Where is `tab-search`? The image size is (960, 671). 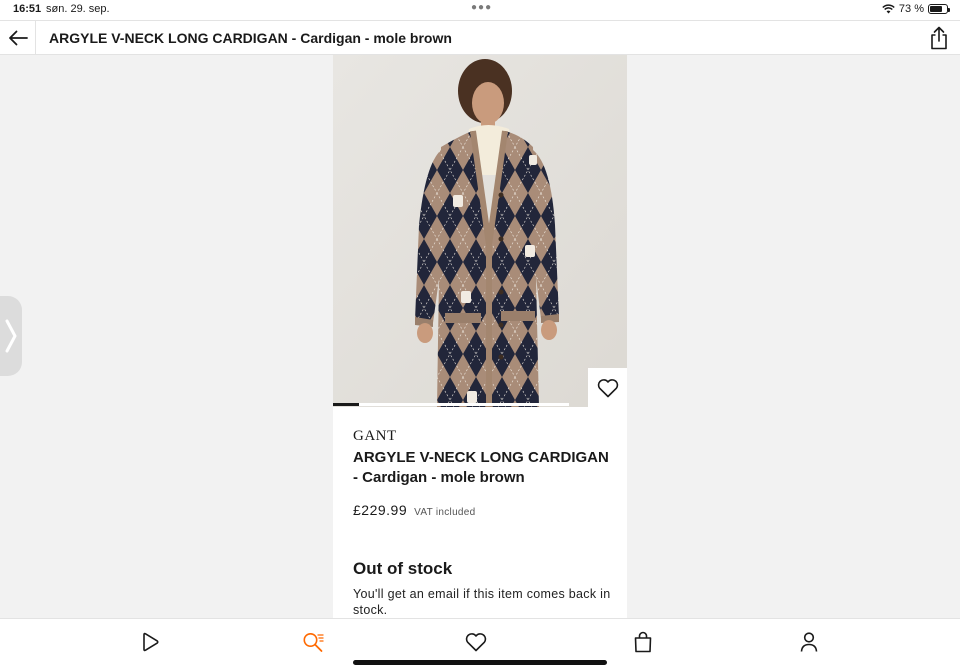 tab-search is located at coordinates (313, 642).